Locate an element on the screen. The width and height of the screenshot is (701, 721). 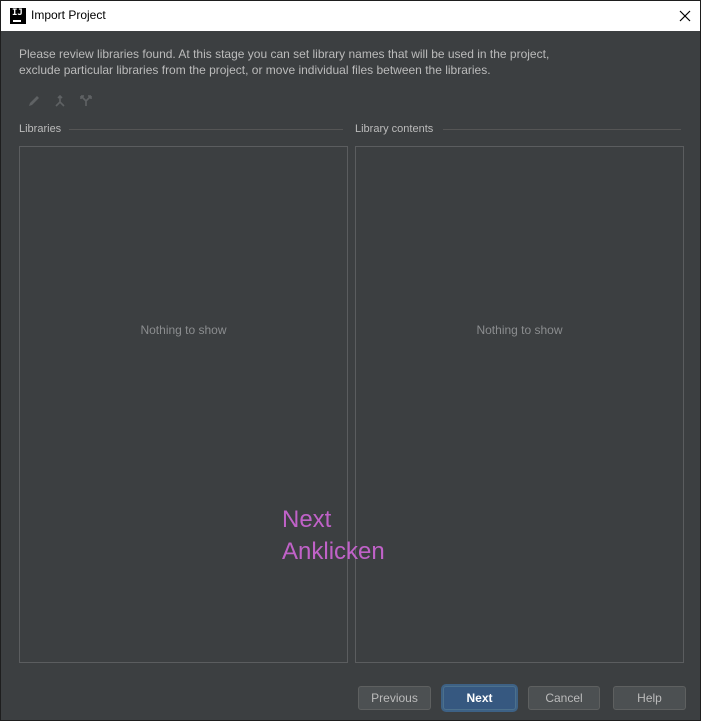
annotation-line-1: Next is located at coordinates (307, 519).